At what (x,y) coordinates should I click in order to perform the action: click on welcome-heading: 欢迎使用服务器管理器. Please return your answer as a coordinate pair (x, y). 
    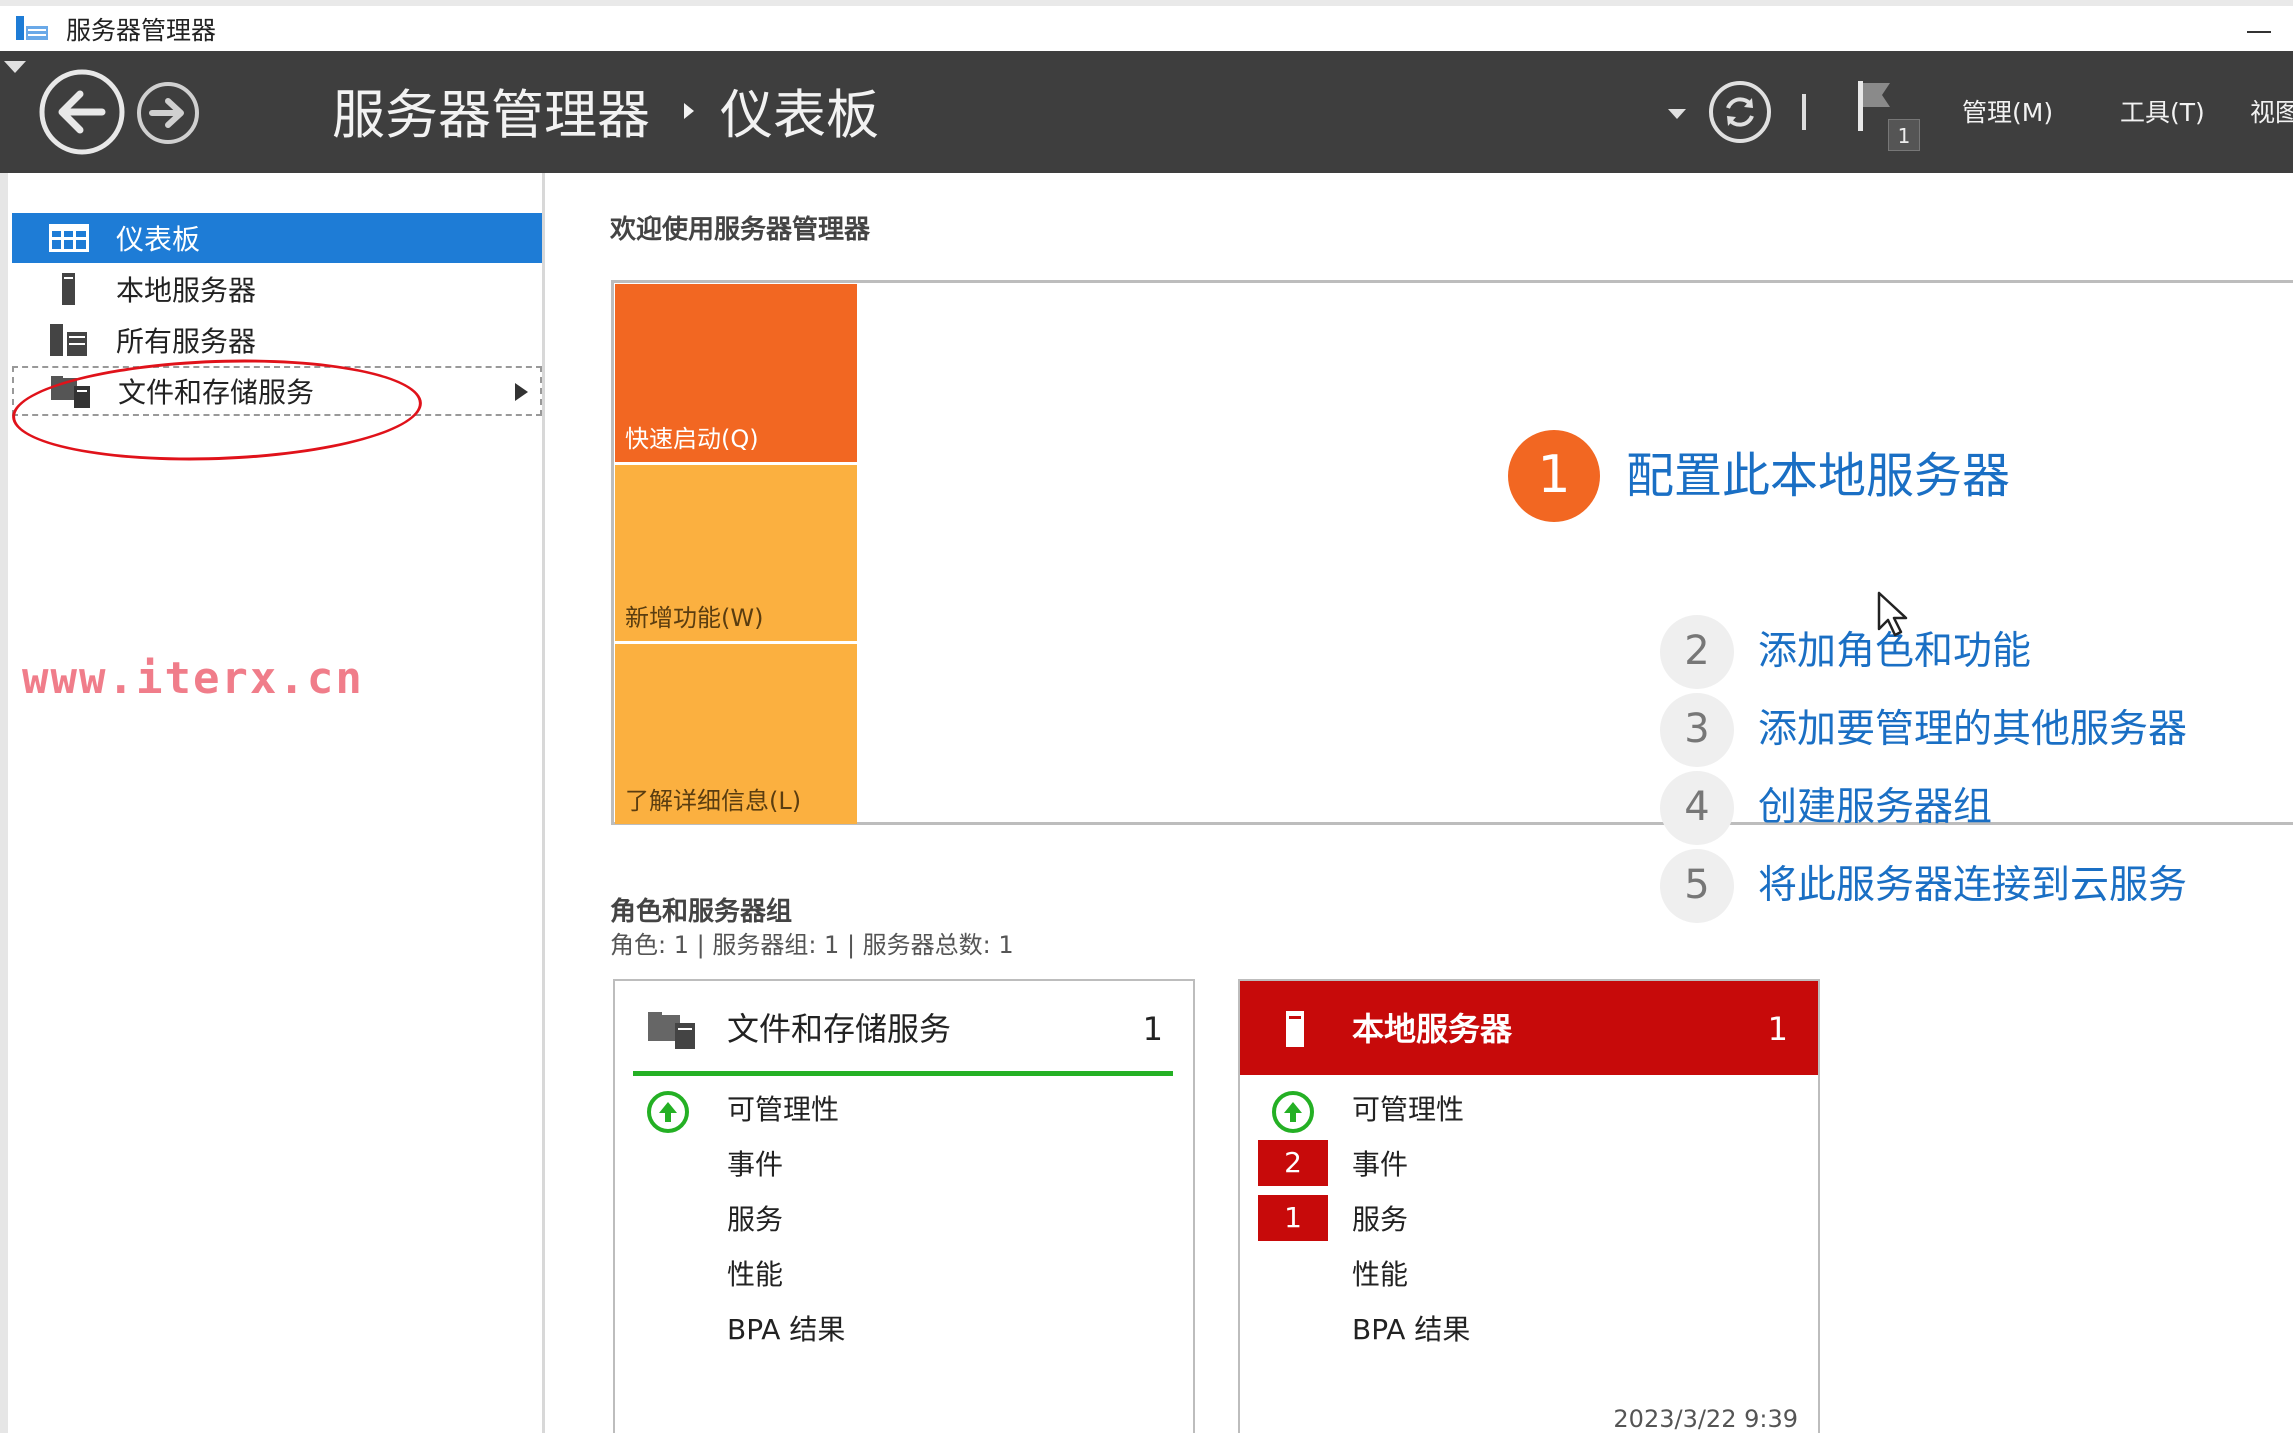
    Looking at the image, I should click on (740, 230).